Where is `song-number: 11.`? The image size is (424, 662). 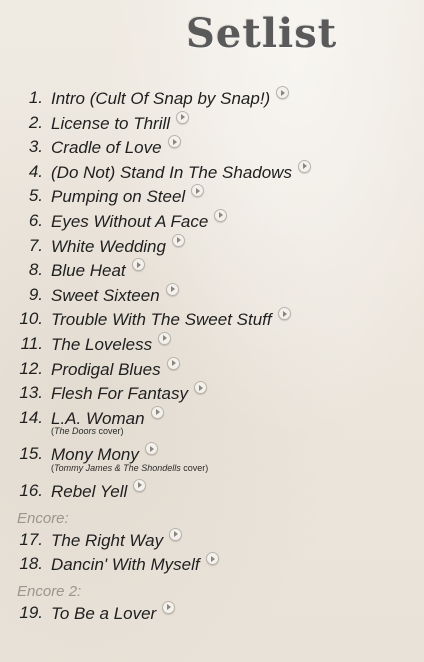
song-number: 11. is located at coordinates (31, 343).